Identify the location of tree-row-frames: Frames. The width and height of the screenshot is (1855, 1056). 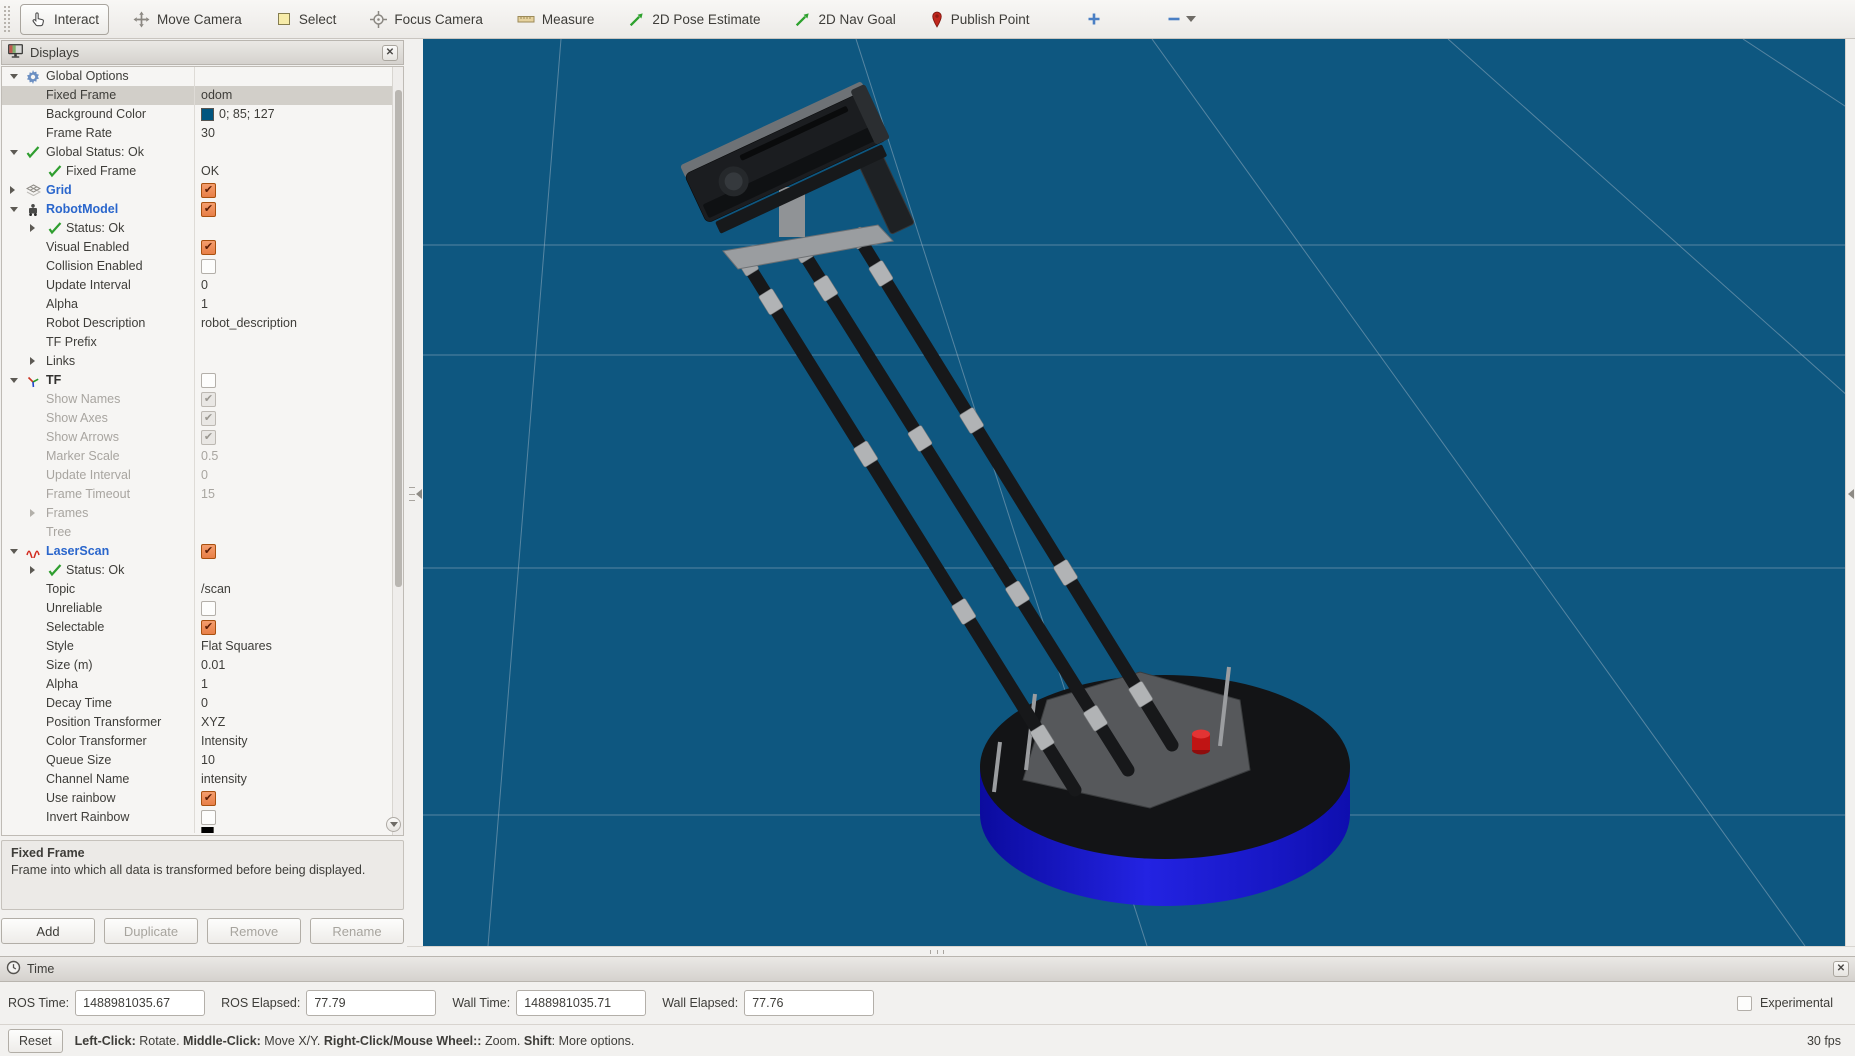
(202, 513).